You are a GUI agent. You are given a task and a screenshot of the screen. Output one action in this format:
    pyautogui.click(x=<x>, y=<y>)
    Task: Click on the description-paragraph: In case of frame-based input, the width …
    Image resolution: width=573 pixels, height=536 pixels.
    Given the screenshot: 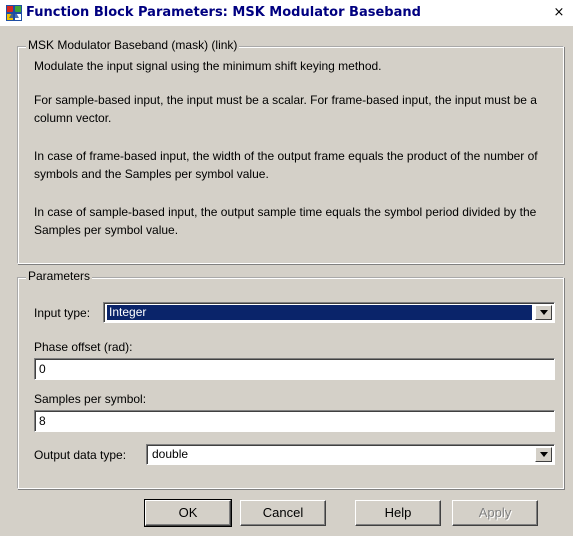 What is the action you would take?
    pyautogui.click(x=286, y=165)
    